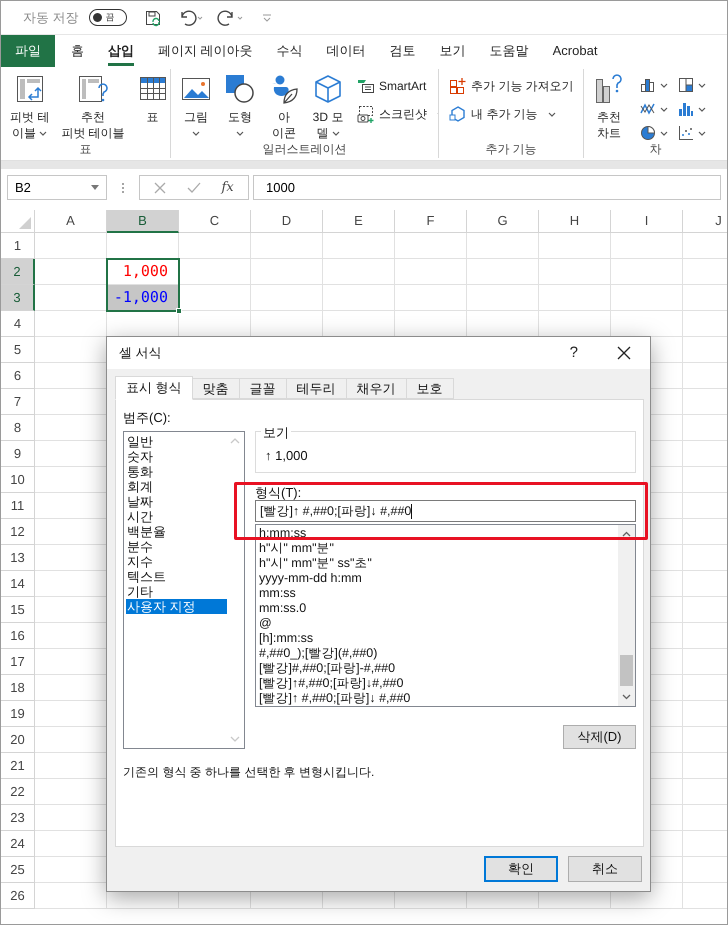  Describe the element at coordinates (436, 653) in the screenshot. I see `list-item: #,##0_);[빨강](#,##0)` at that location.